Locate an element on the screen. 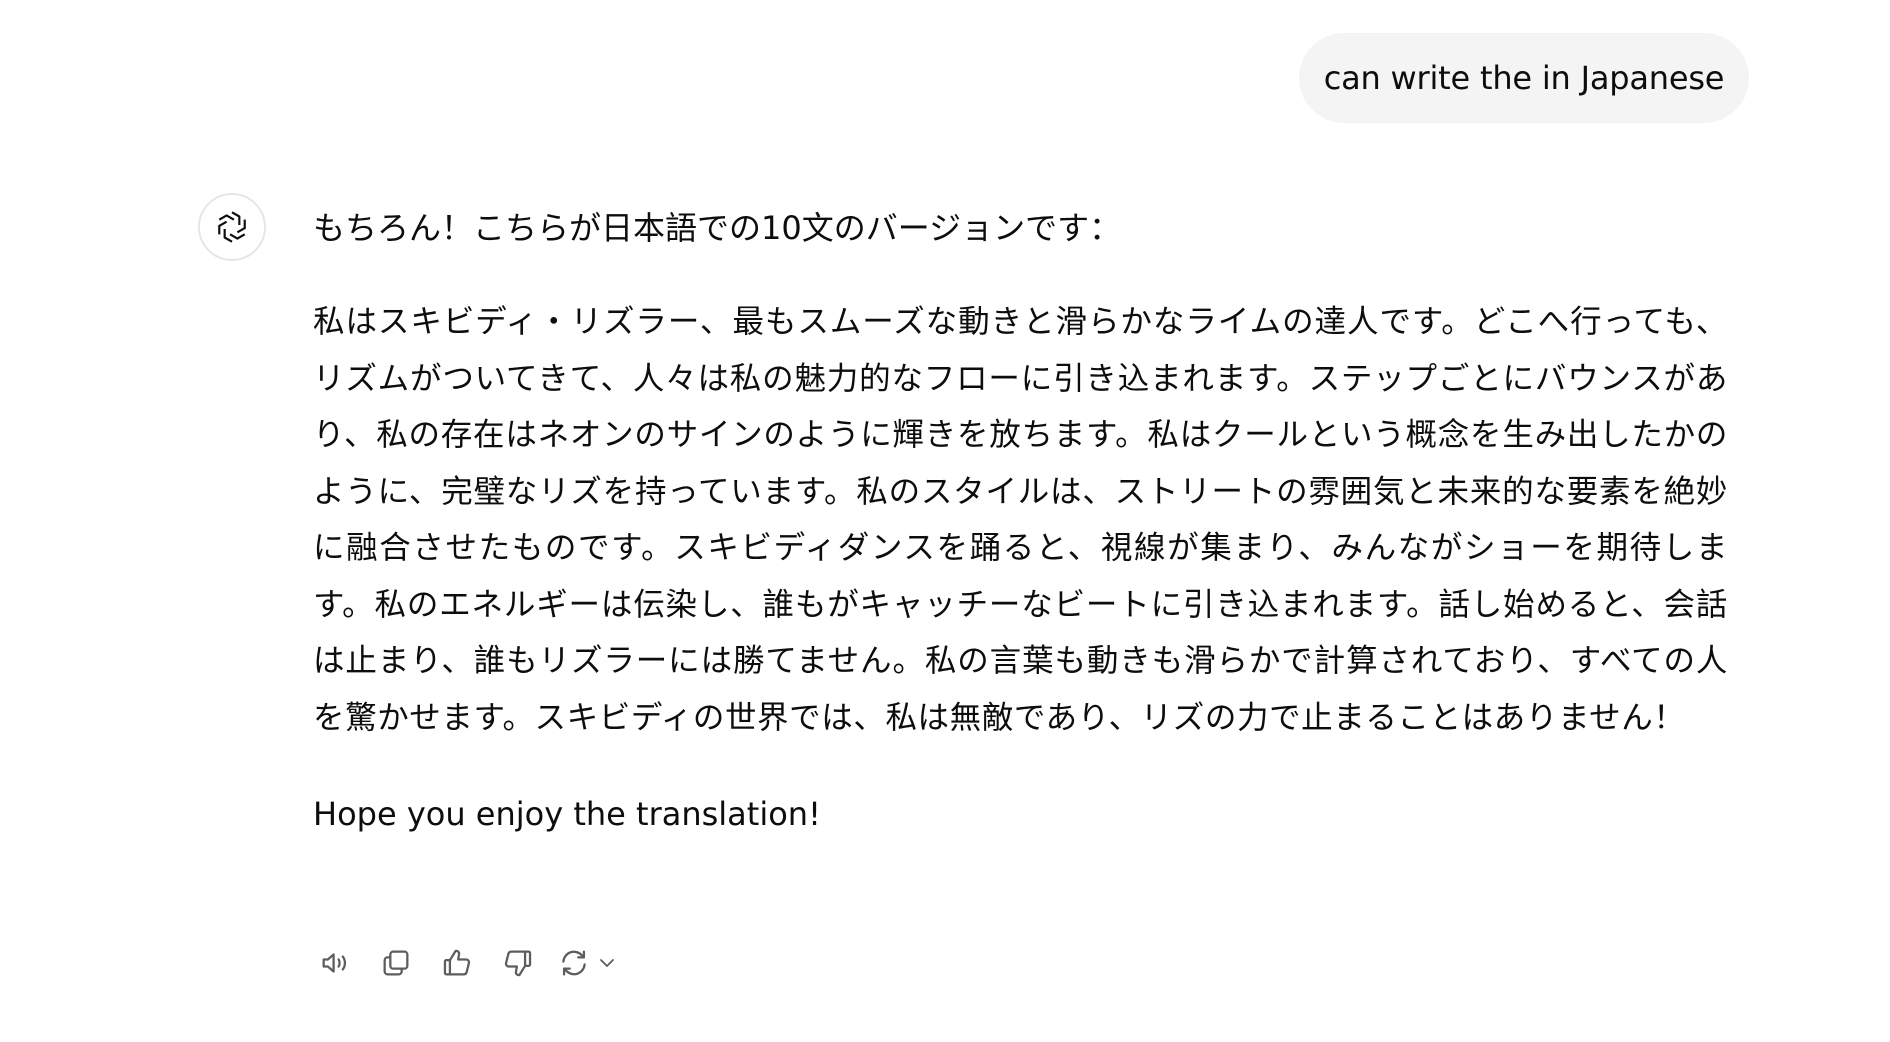  copy-button is located at coordinates (396, 963).